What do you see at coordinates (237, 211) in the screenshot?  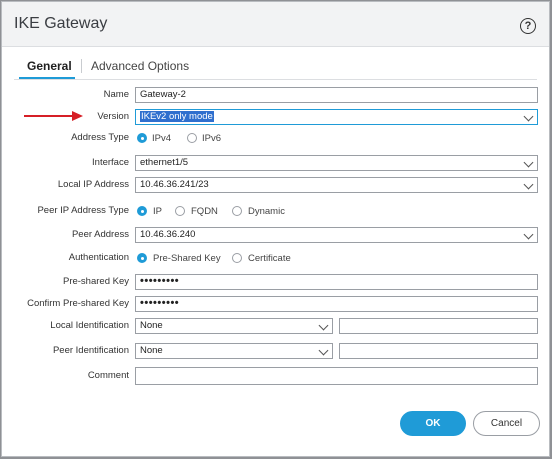 I see `radio-dynamic` at bounding box center [237, 211].